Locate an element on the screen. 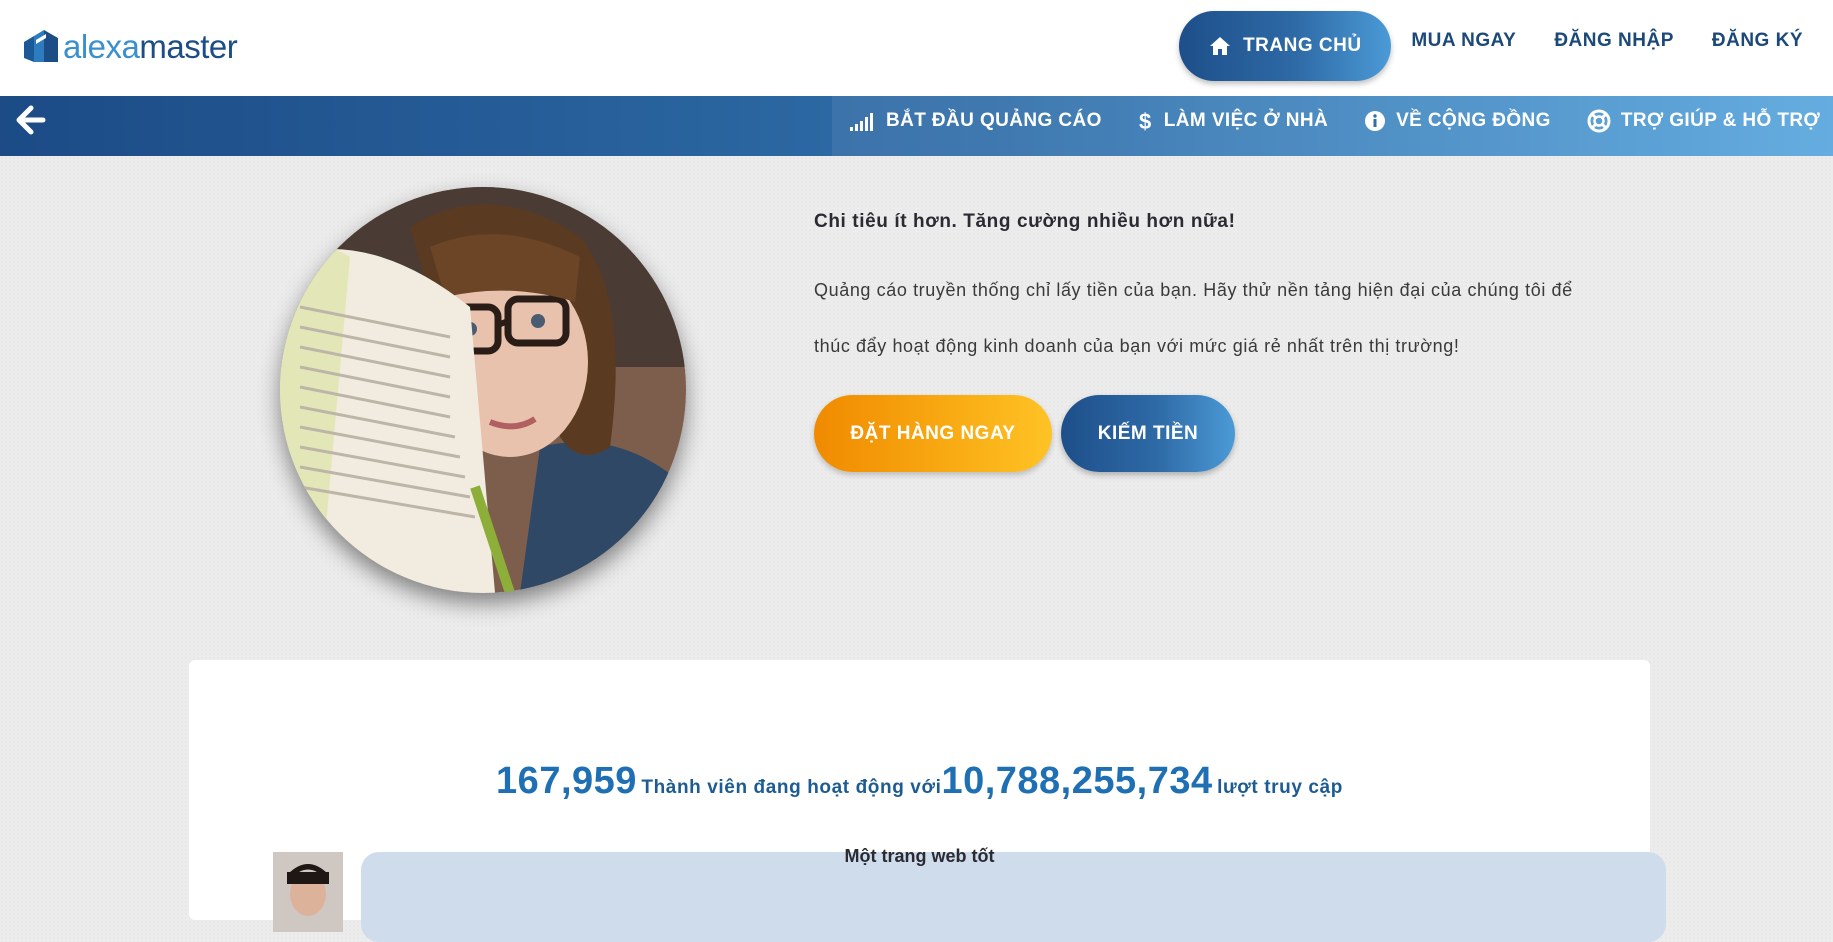 This screenshot has width=1833, height=942. subnav-start-ads: BẮT ĐẦU QUẢNG CÁO is located at coordinates (976, 121).